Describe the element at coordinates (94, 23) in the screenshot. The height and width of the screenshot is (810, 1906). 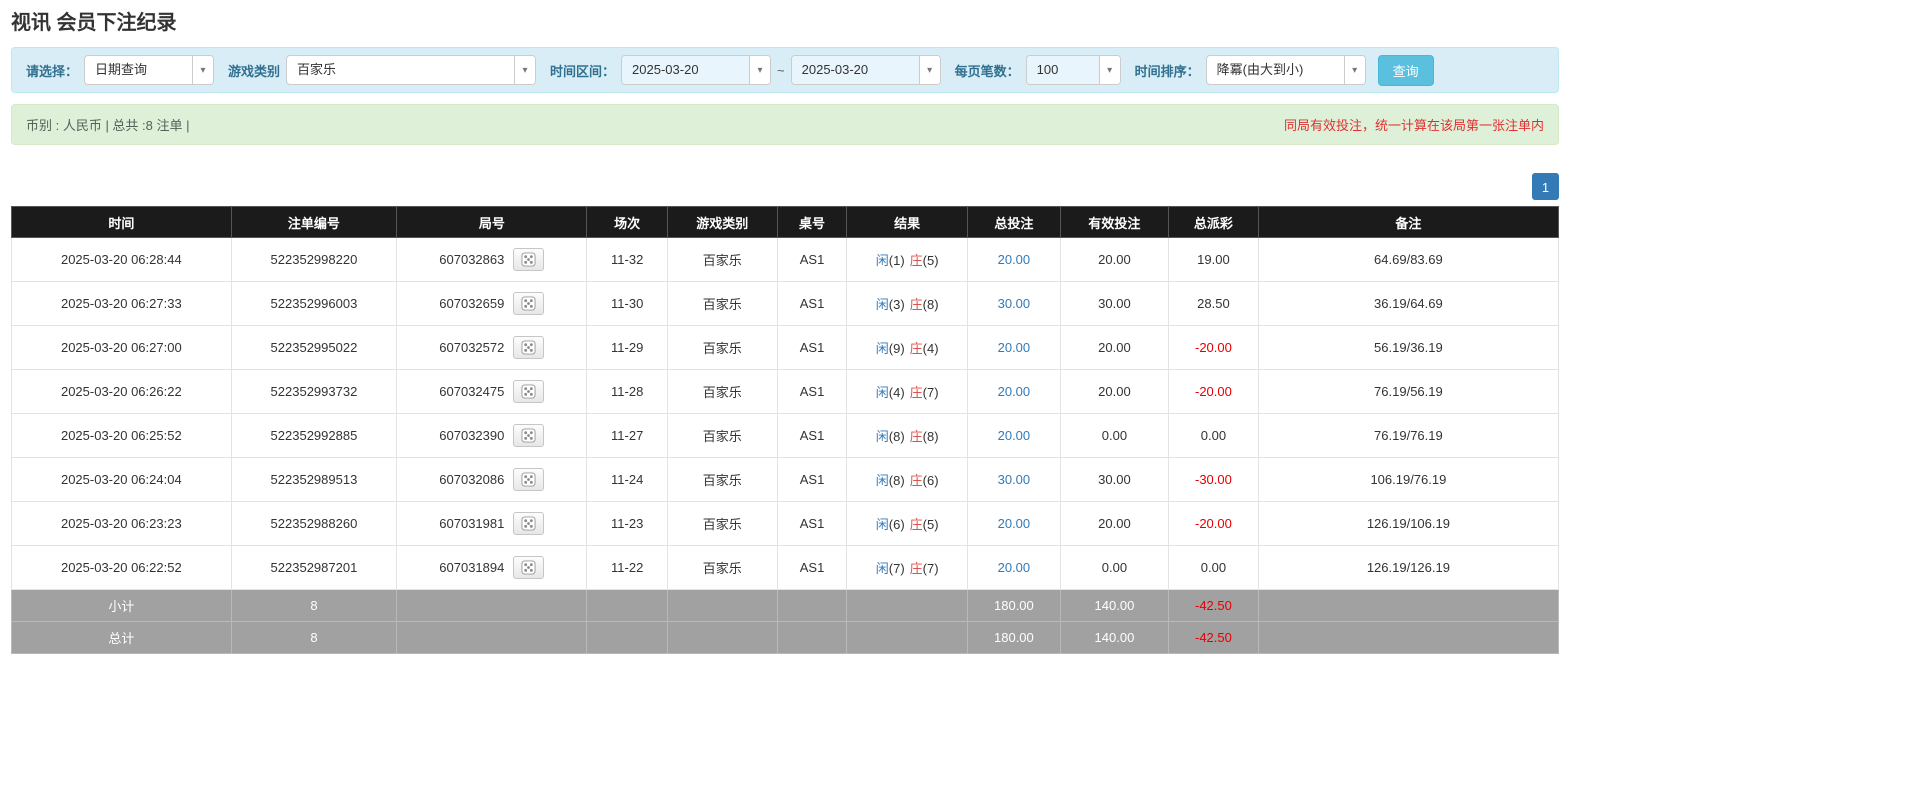
I see `page-title: 视讯 会员下注纪录` at that location.